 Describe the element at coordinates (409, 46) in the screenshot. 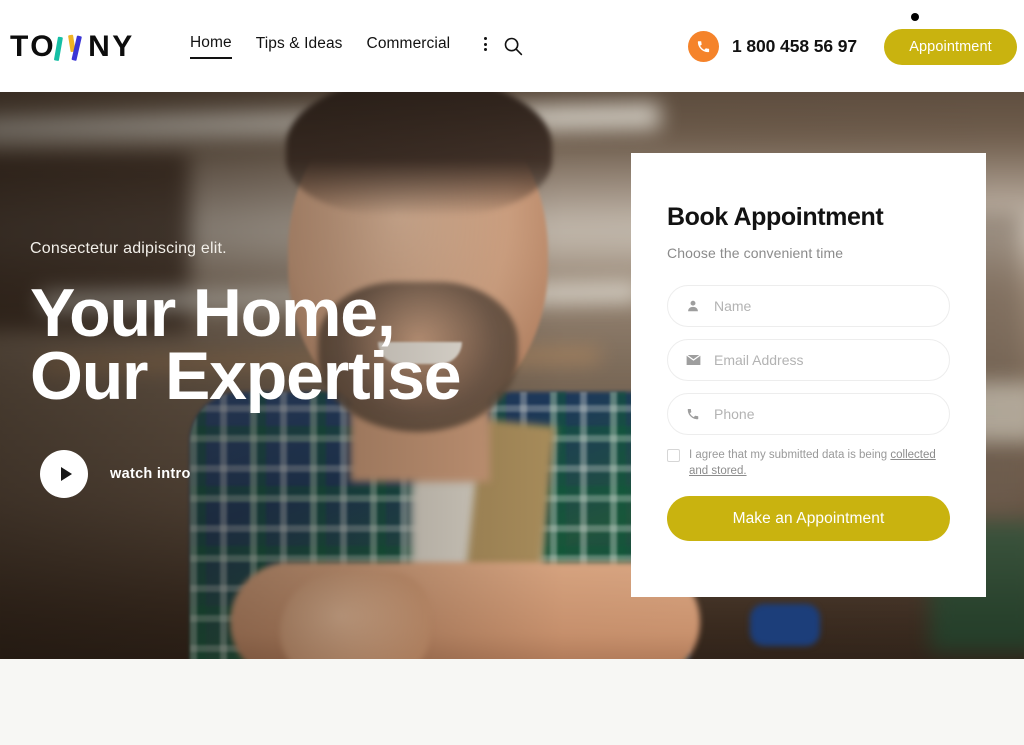

I see `nav-item-commercial: Commercial` at that location.